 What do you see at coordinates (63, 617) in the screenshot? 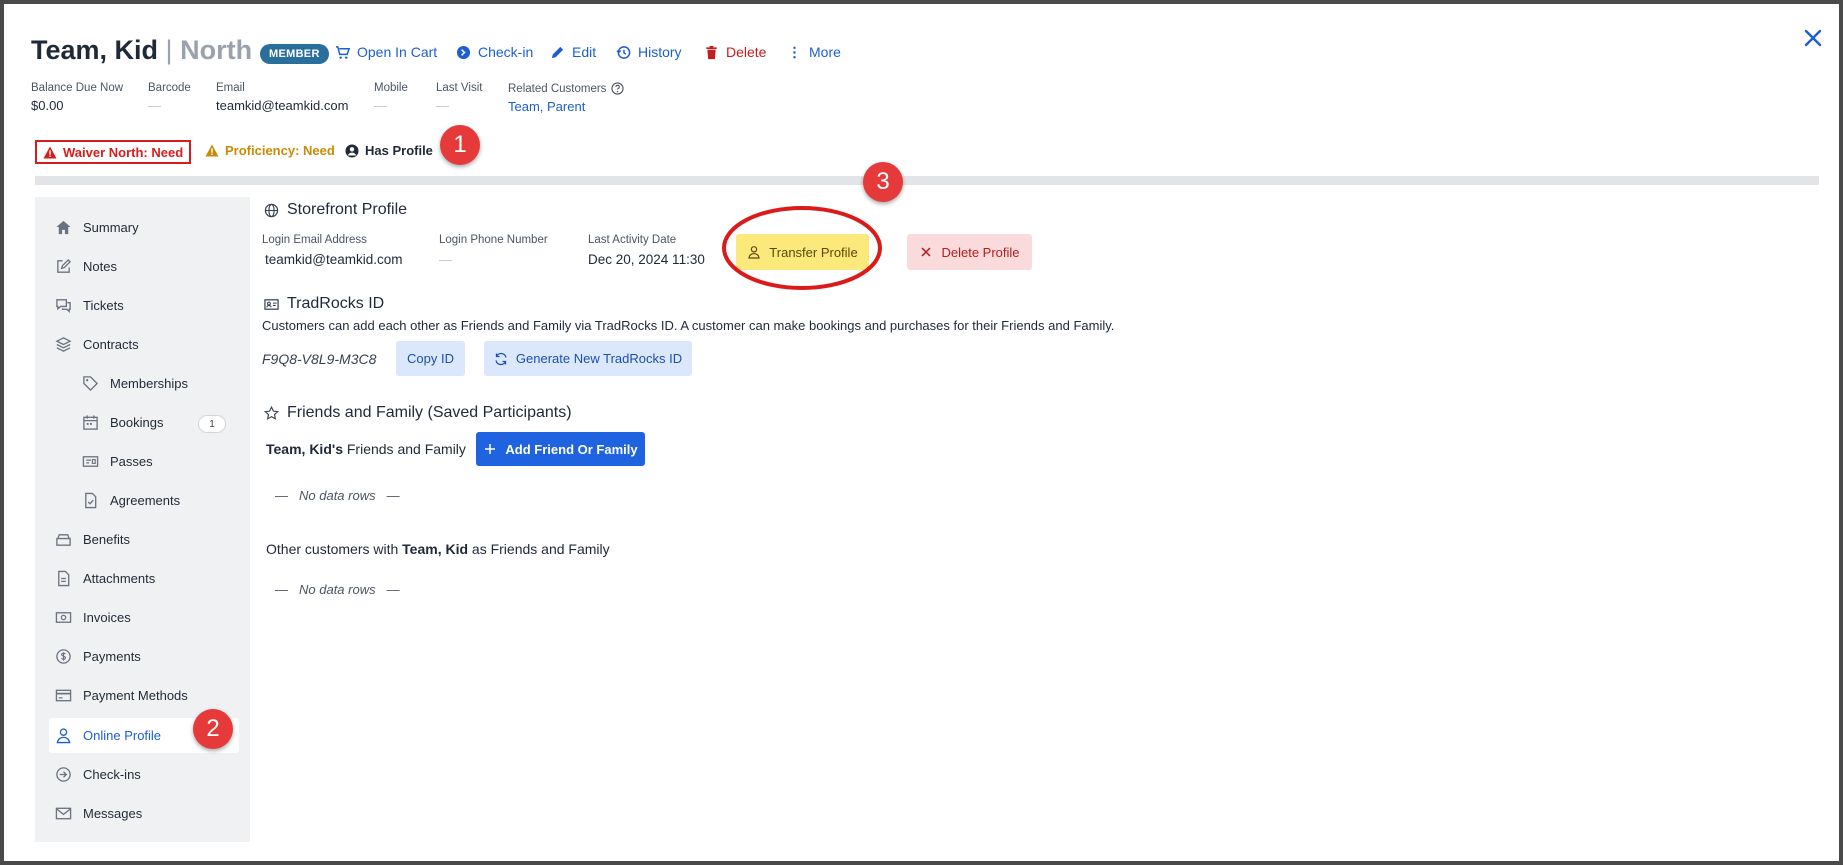
I see `cash-icon` at bounding box center [63, 617].